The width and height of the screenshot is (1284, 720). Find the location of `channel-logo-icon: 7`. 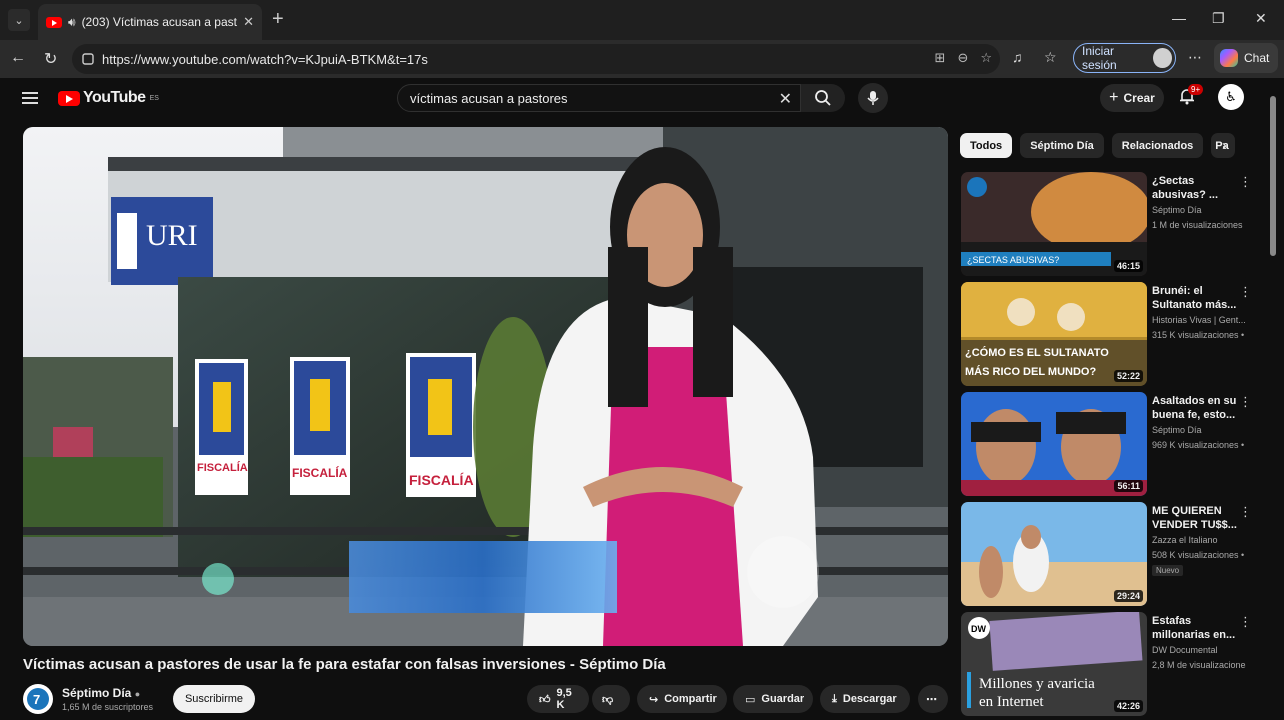

channel-logo-icon: 7 is located at coordinates (38, 699).